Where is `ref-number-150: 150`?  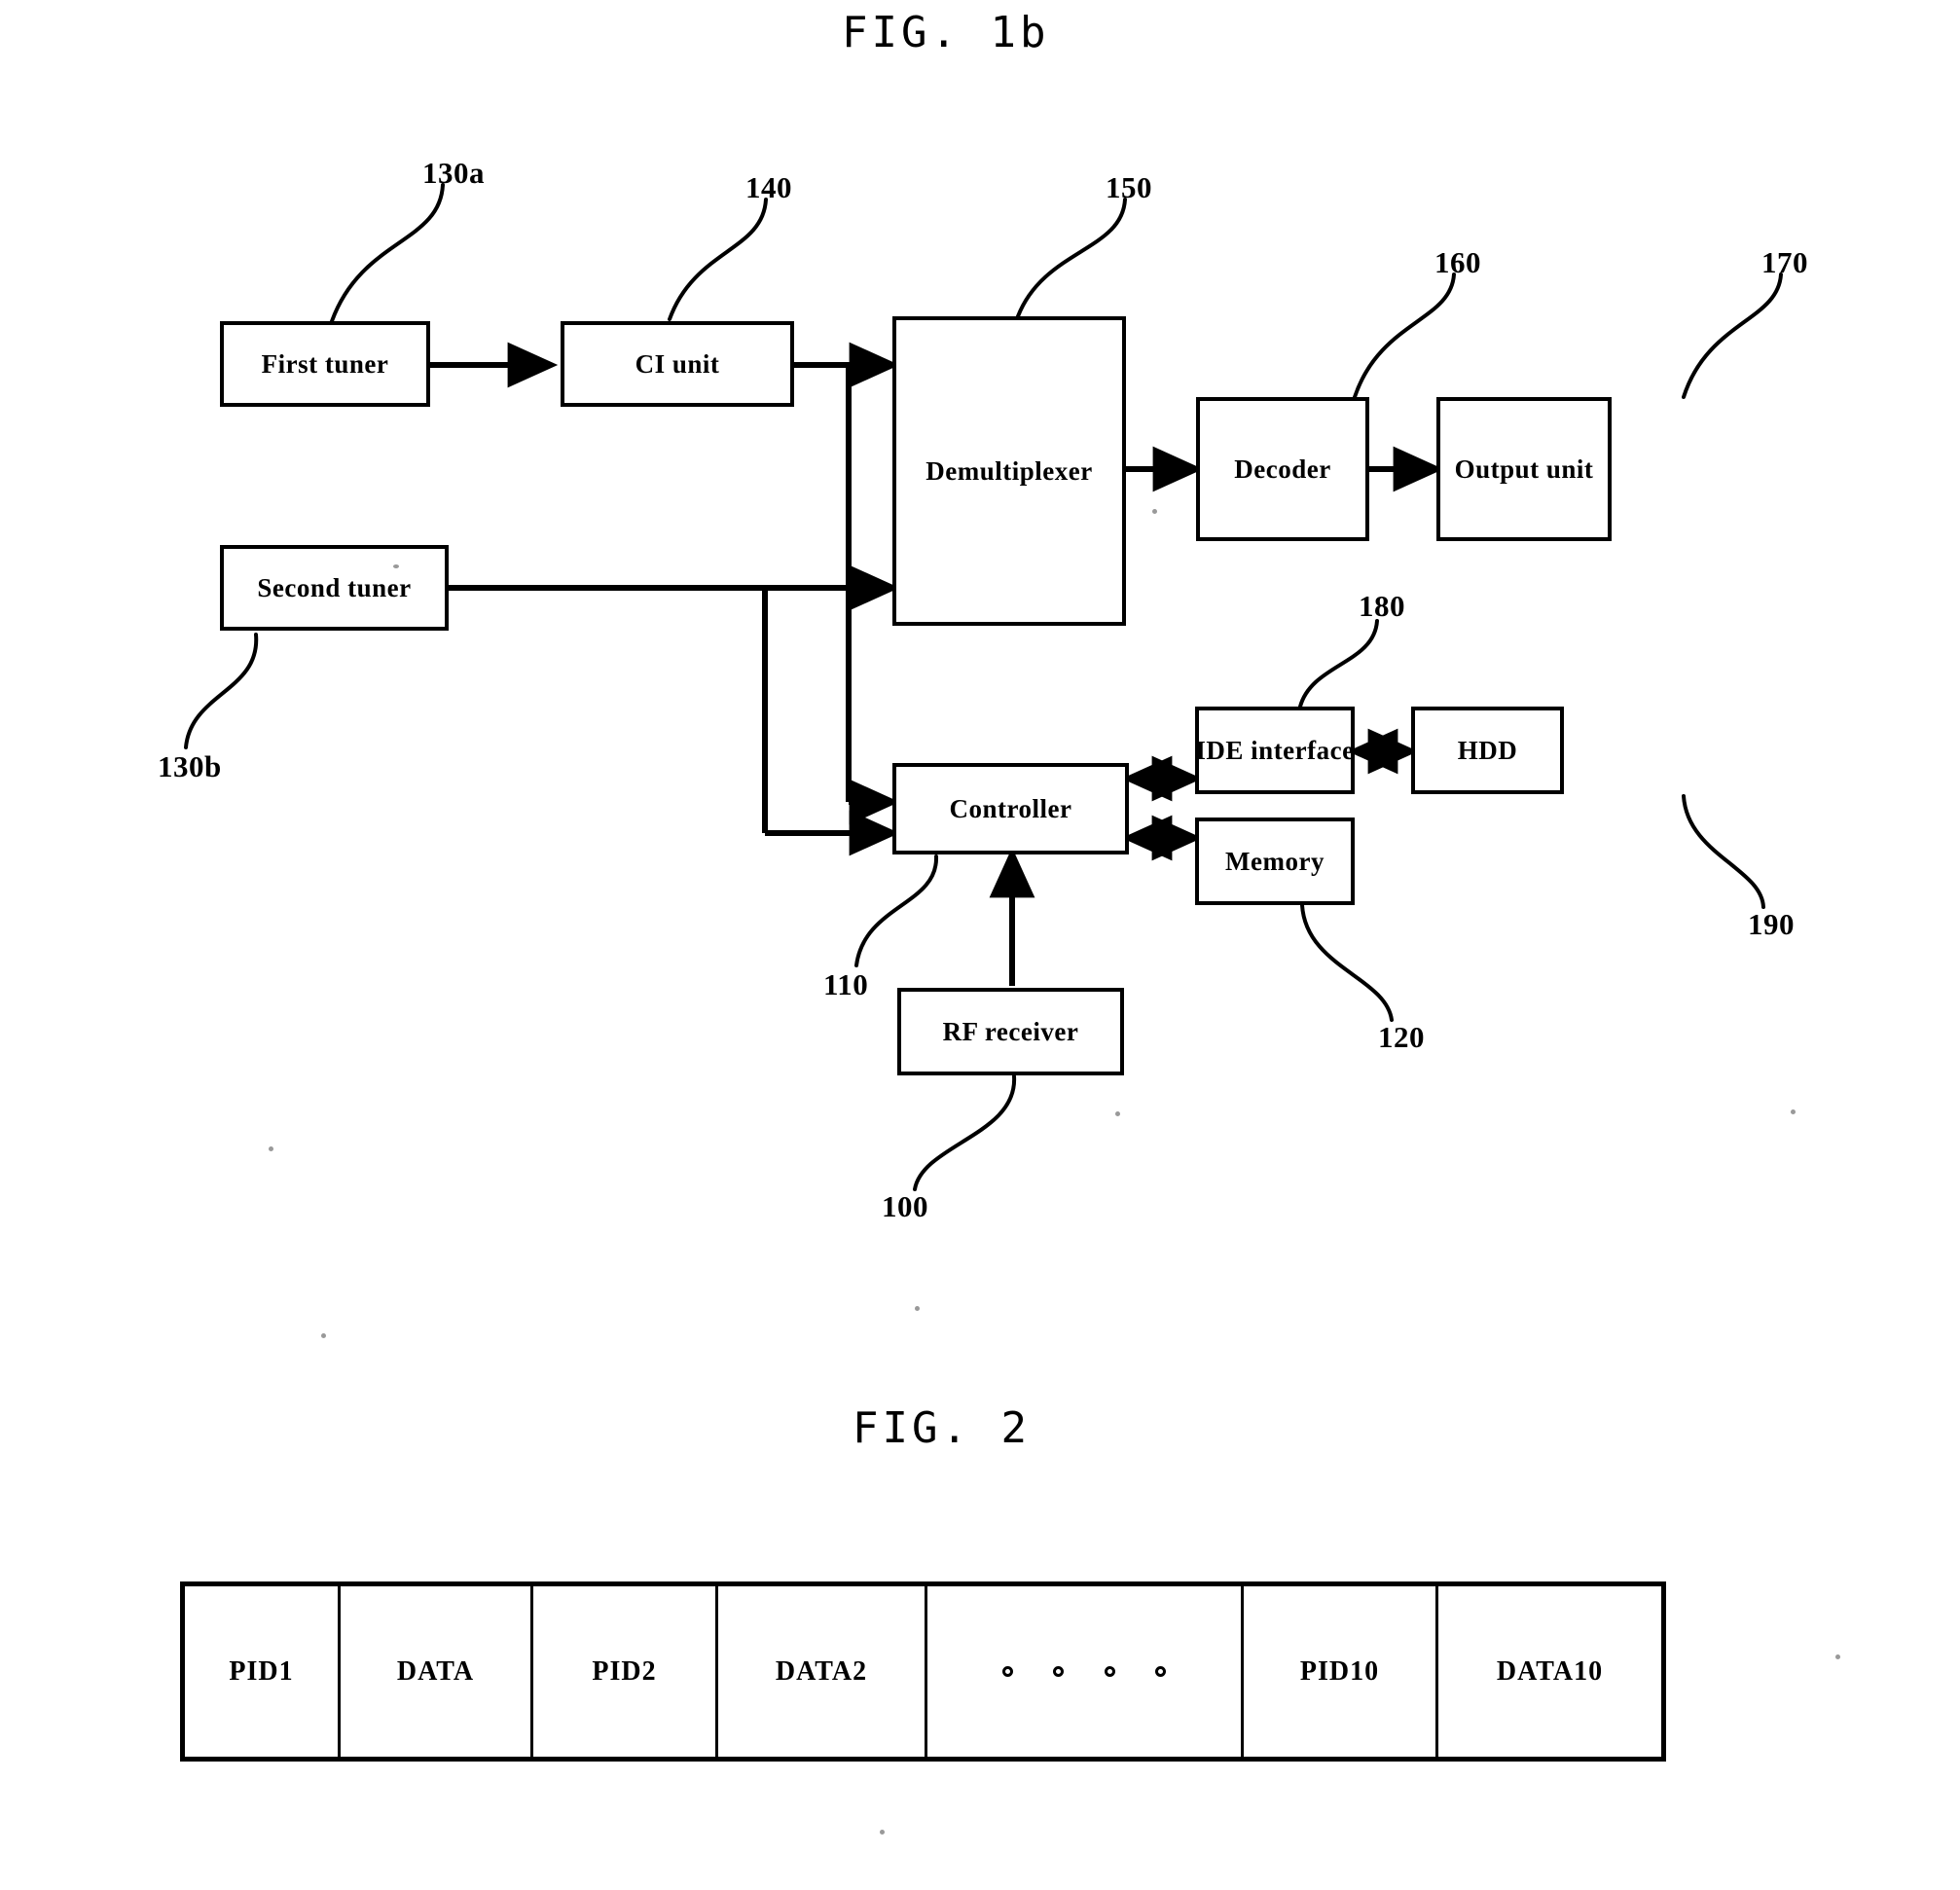
ref-number-150: 150 is located at coordinates (1129, 187).